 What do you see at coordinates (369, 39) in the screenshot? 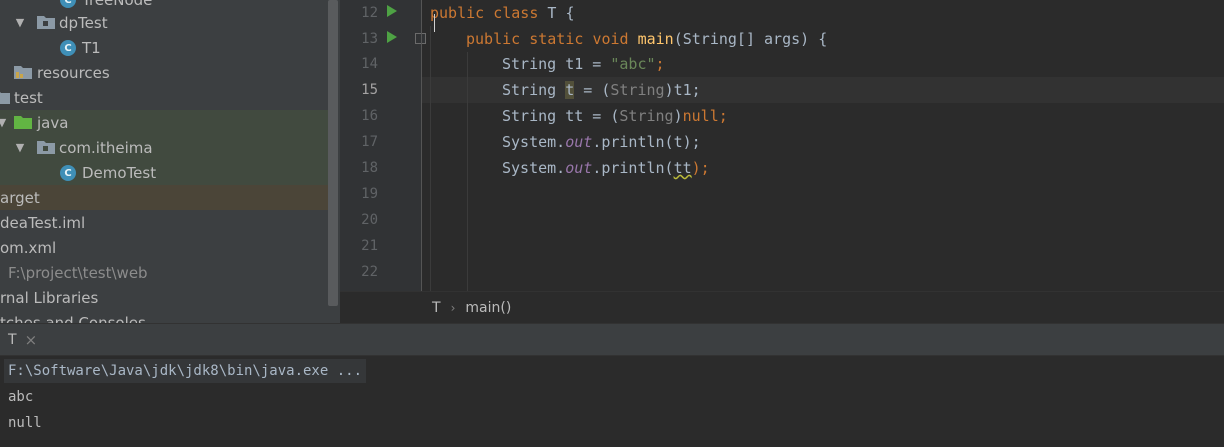
I see `line-number: 13` at bounding box center [369, 39].